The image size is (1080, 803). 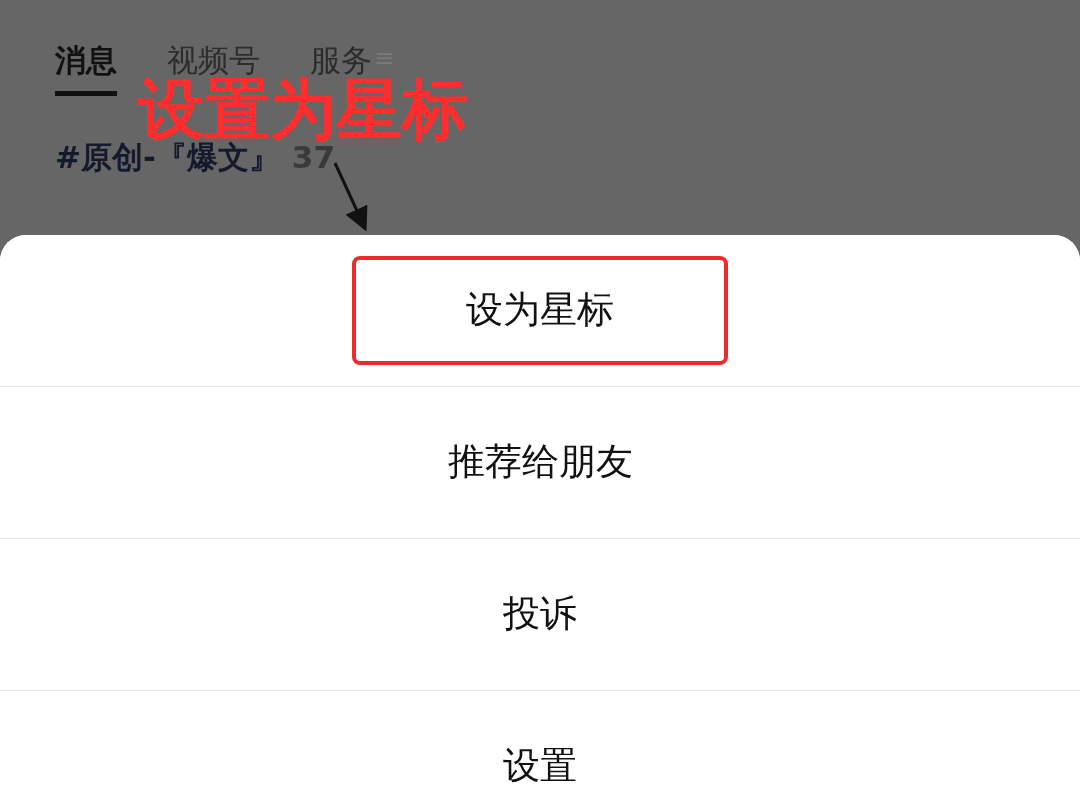 What do you see at coordinates (540, 614) in the screenshot?
I see `menu-option: 投诉` at bounding box center [540, 614].